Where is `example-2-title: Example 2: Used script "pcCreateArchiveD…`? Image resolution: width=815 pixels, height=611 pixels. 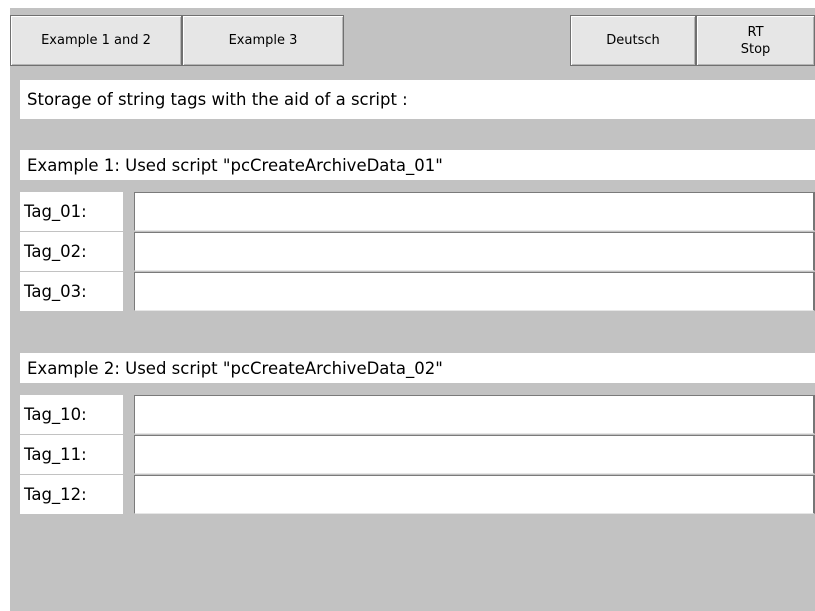 example-2-title: Example 2: Used script "pcCreateArchiveD… is located at coordinates (417, 368).